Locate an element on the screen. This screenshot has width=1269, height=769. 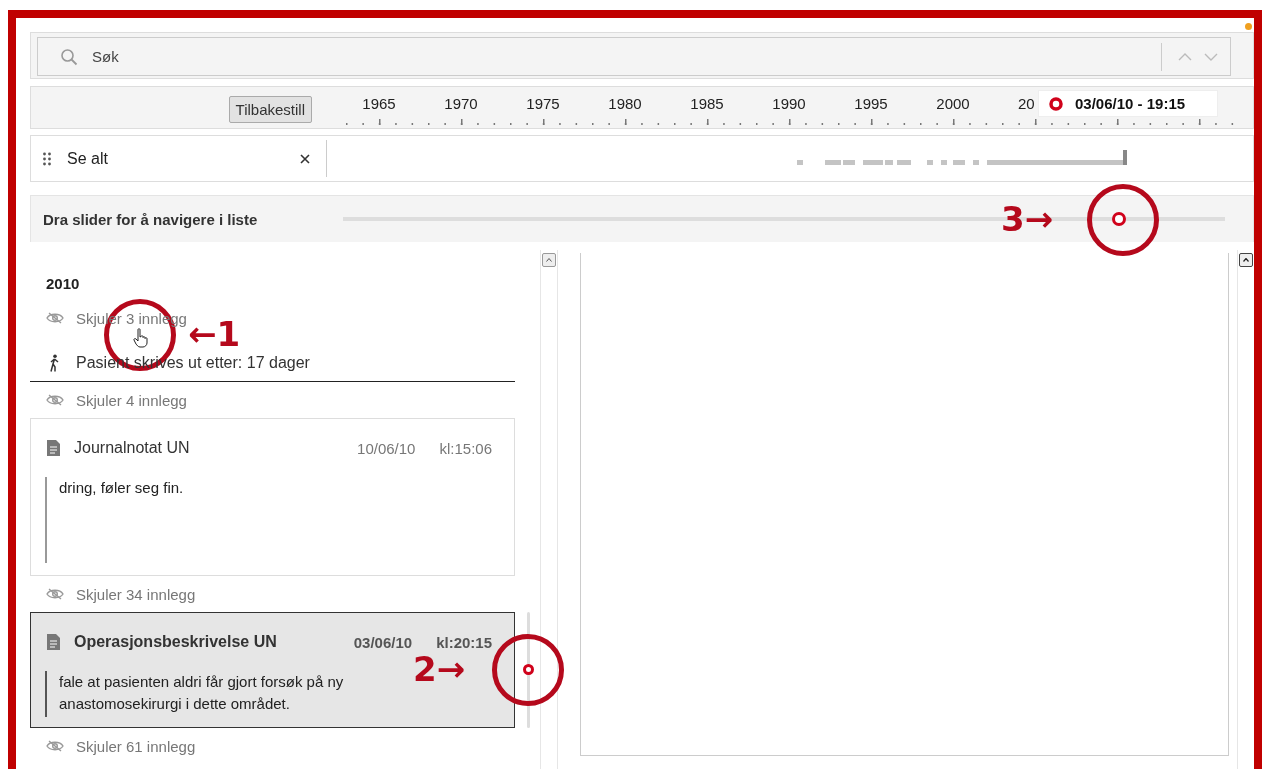
slider-label: Dra slider for å navigere i liste is located at coordinates (151, 219).